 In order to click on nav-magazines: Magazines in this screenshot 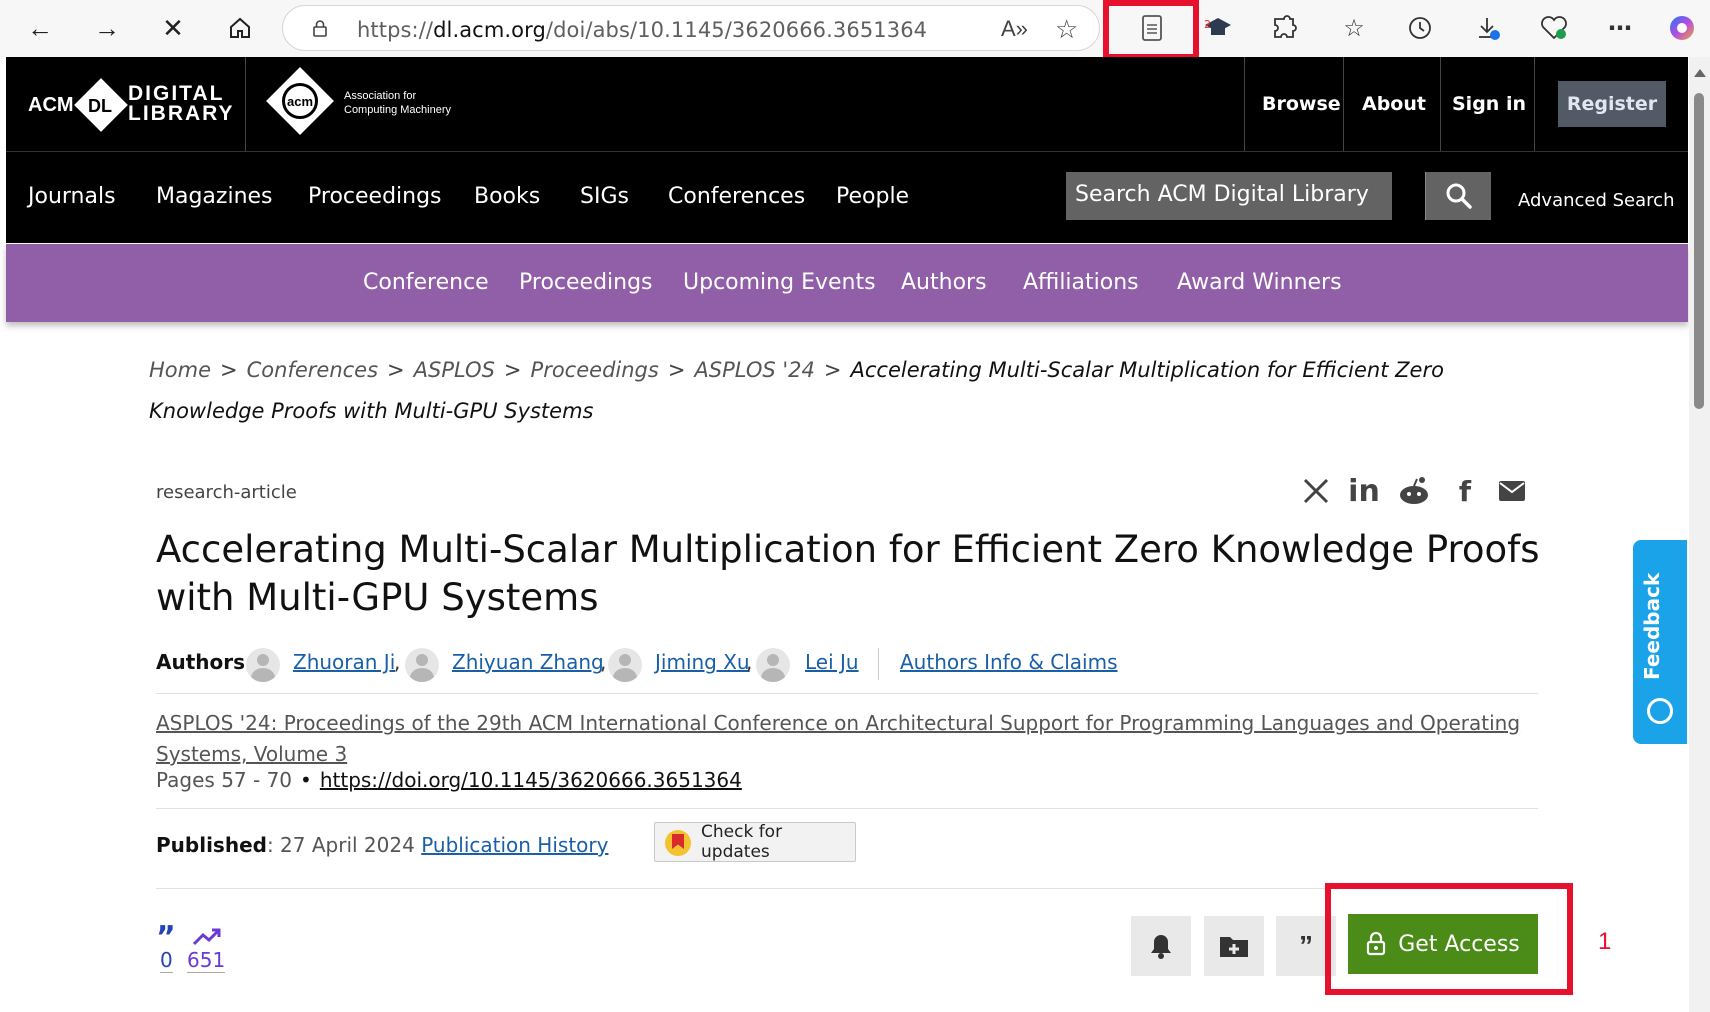, I will do `click(214, 196)`.